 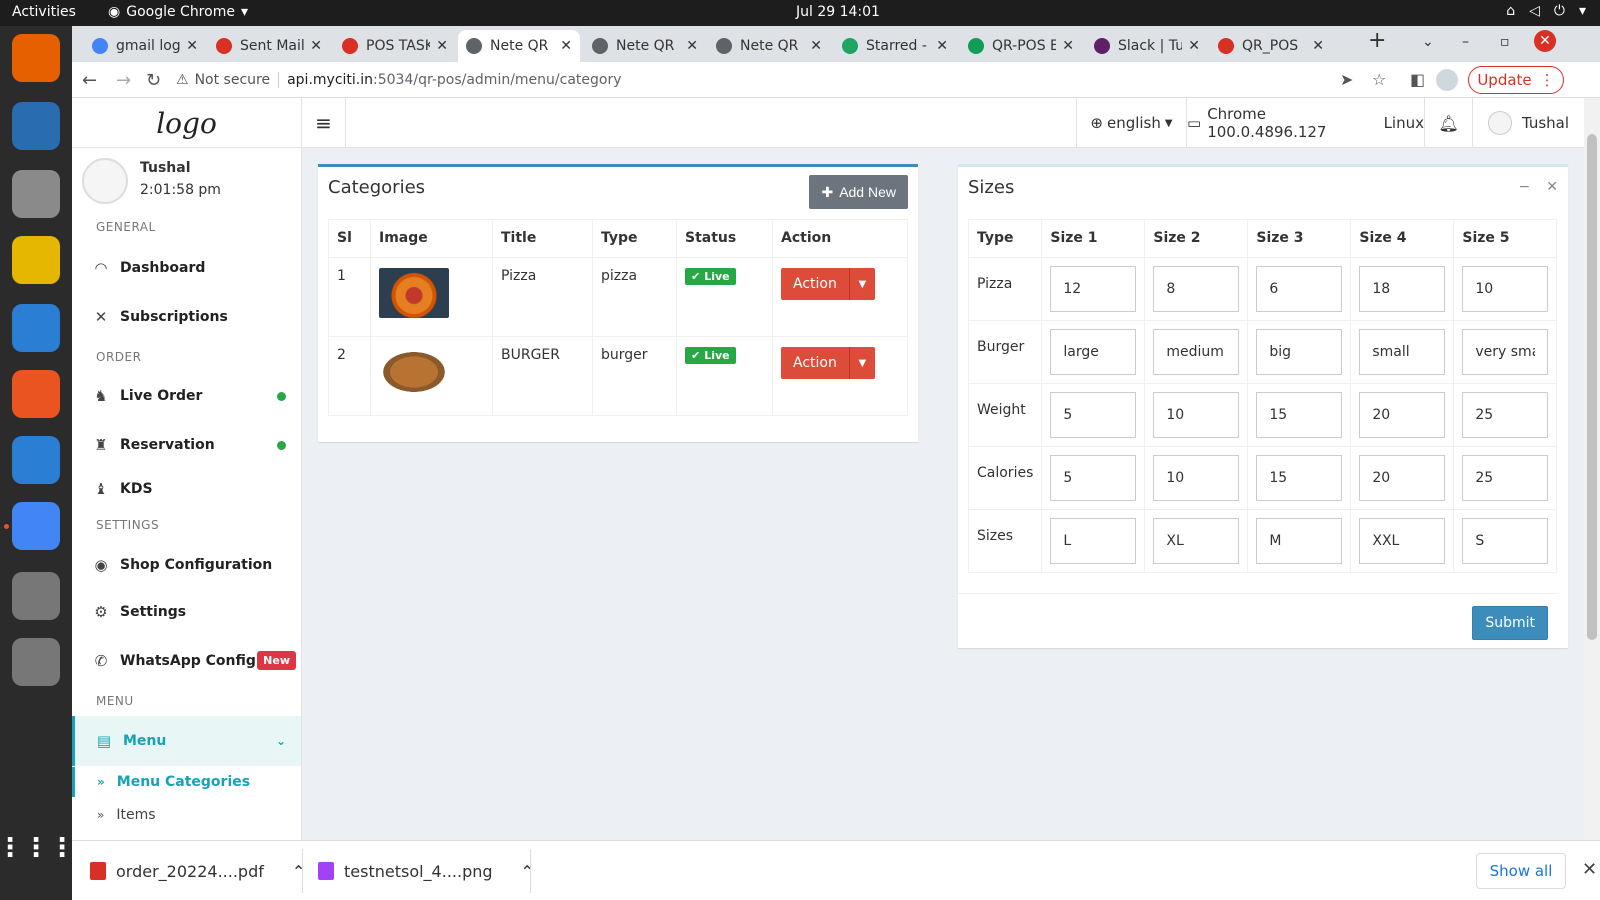 What do you see at coordinates (1528, 123) in the screenshot?
I see `user-menu: Tushal` at bounding box center [1528, 123].